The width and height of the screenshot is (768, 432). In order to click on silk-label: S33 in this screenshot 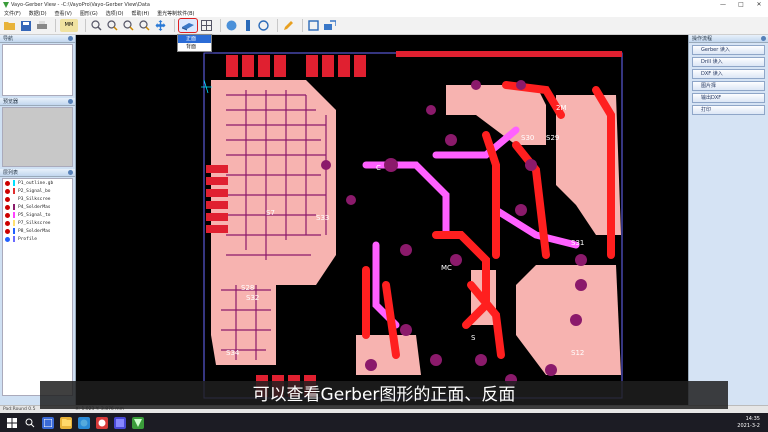, I will do `click(322, 218)`.